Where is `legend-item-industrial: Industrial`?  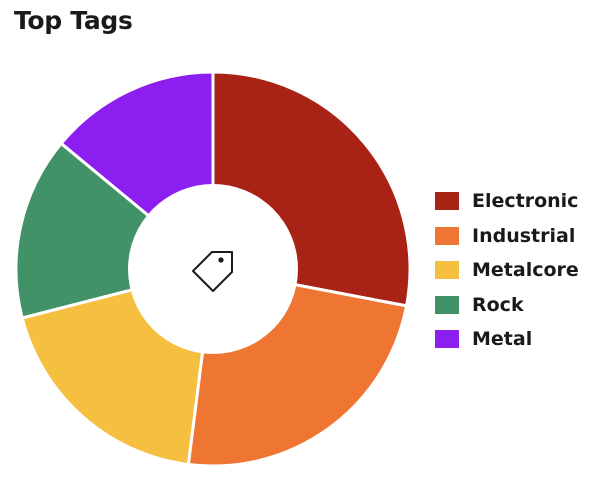 legend-item-industrial: Industrial is located at coordinates (507, 236).